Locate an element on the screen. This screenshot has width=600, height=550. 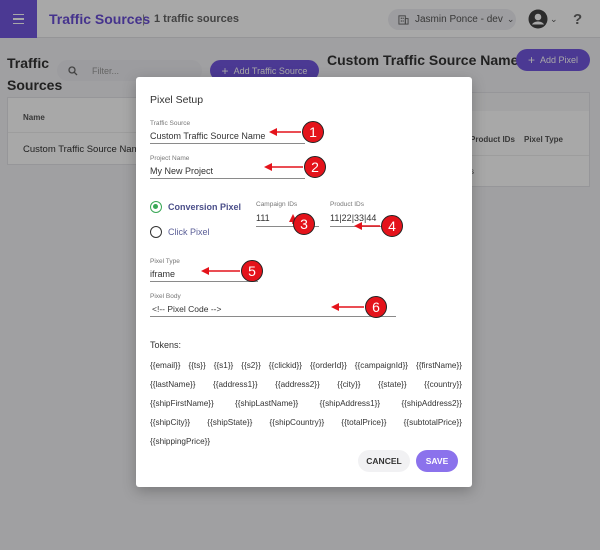
token: {{shipLastName}} is located at coordinates (267, 403).